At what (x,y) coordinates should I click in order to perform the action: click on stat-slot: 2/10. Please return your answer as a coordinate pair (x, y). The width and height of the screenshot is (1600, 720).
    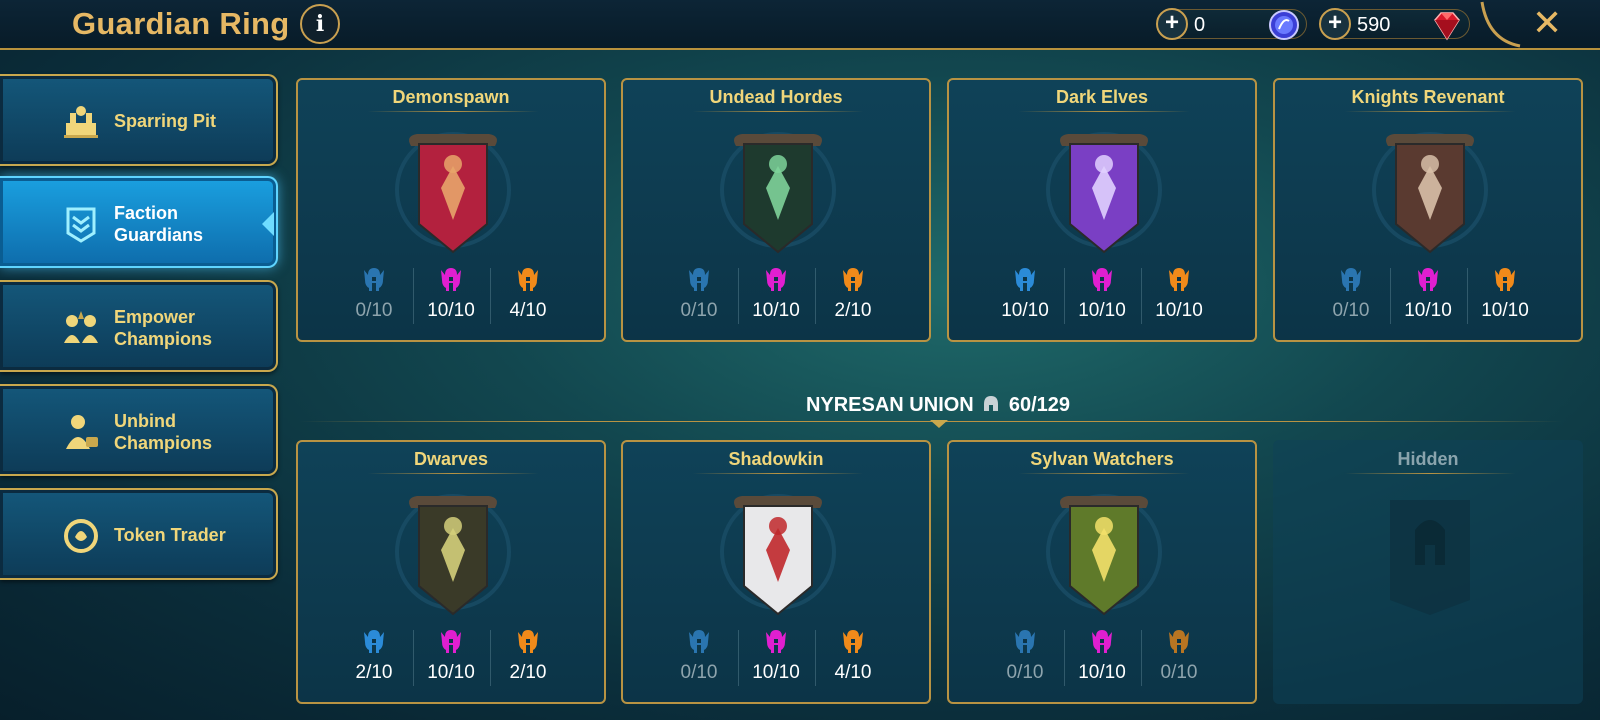
    Looking at the image, I should click on (528, 658).